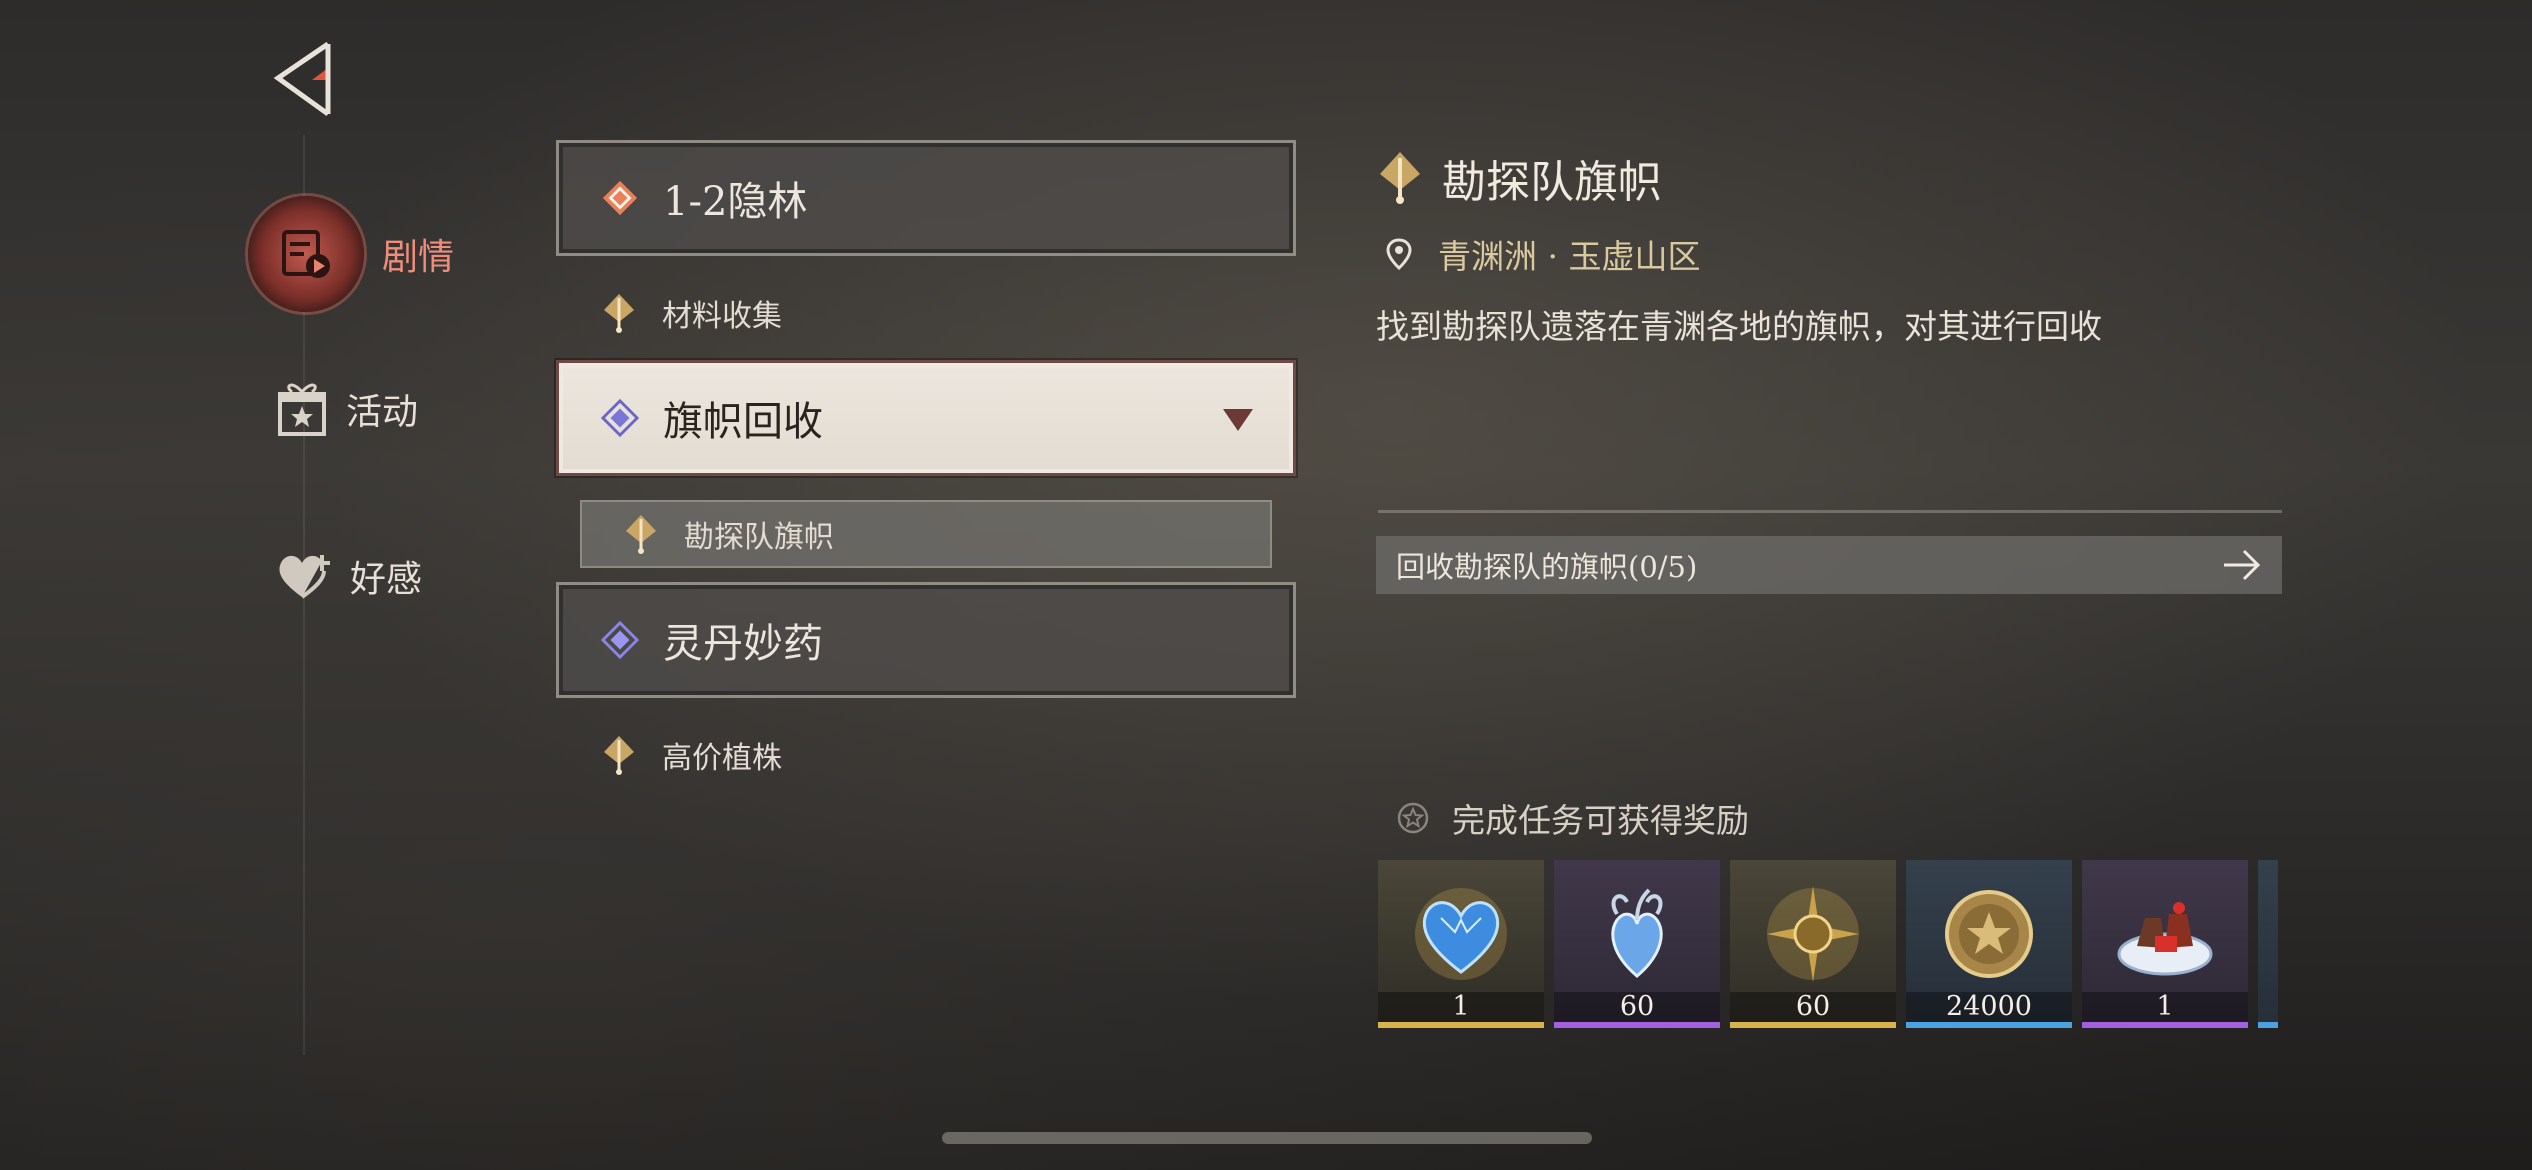 This screenshot has height=1170, width=2532. Describe the element at coordinates (926, 534) in the screenshot. I see `quest-survey-flag: 勘探队旗帜` at that location.